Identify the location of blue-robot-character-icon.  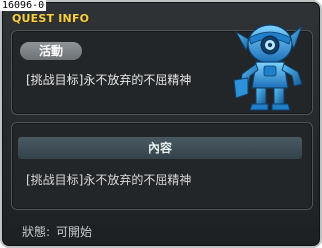
(268, 67).